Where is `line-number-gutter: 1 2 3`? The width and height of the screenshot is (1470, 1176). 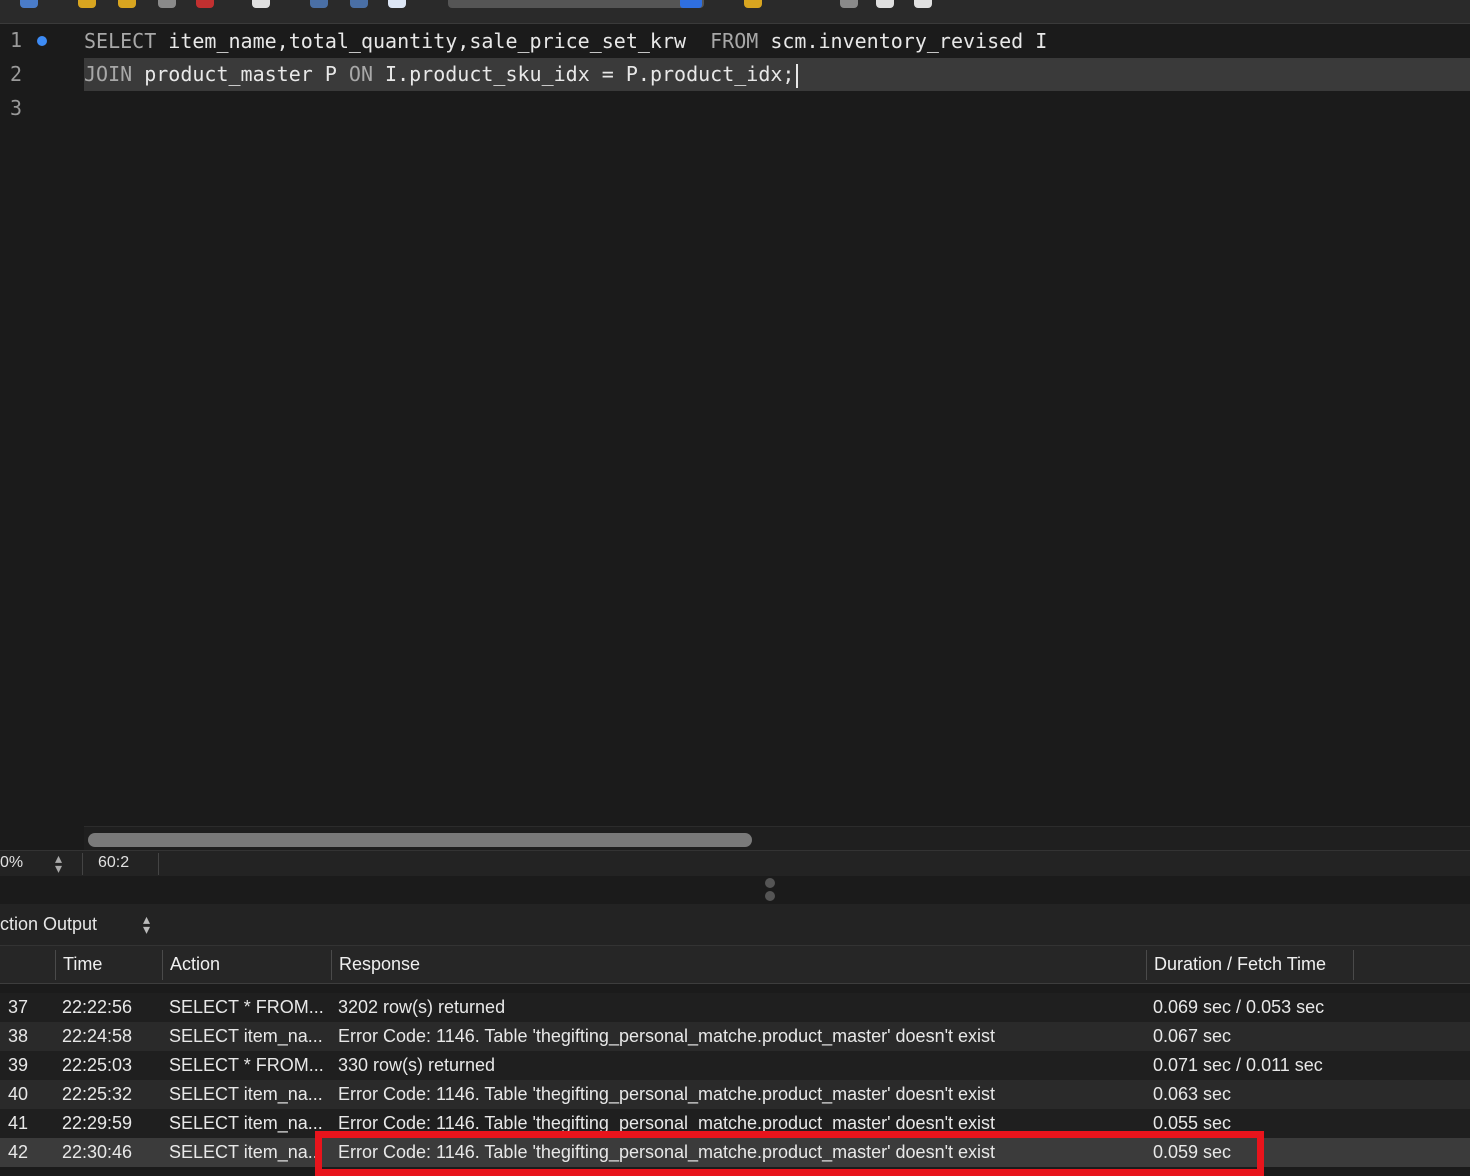
line-number-gutter: 1 2 3 is located at coordinates (42, 437).